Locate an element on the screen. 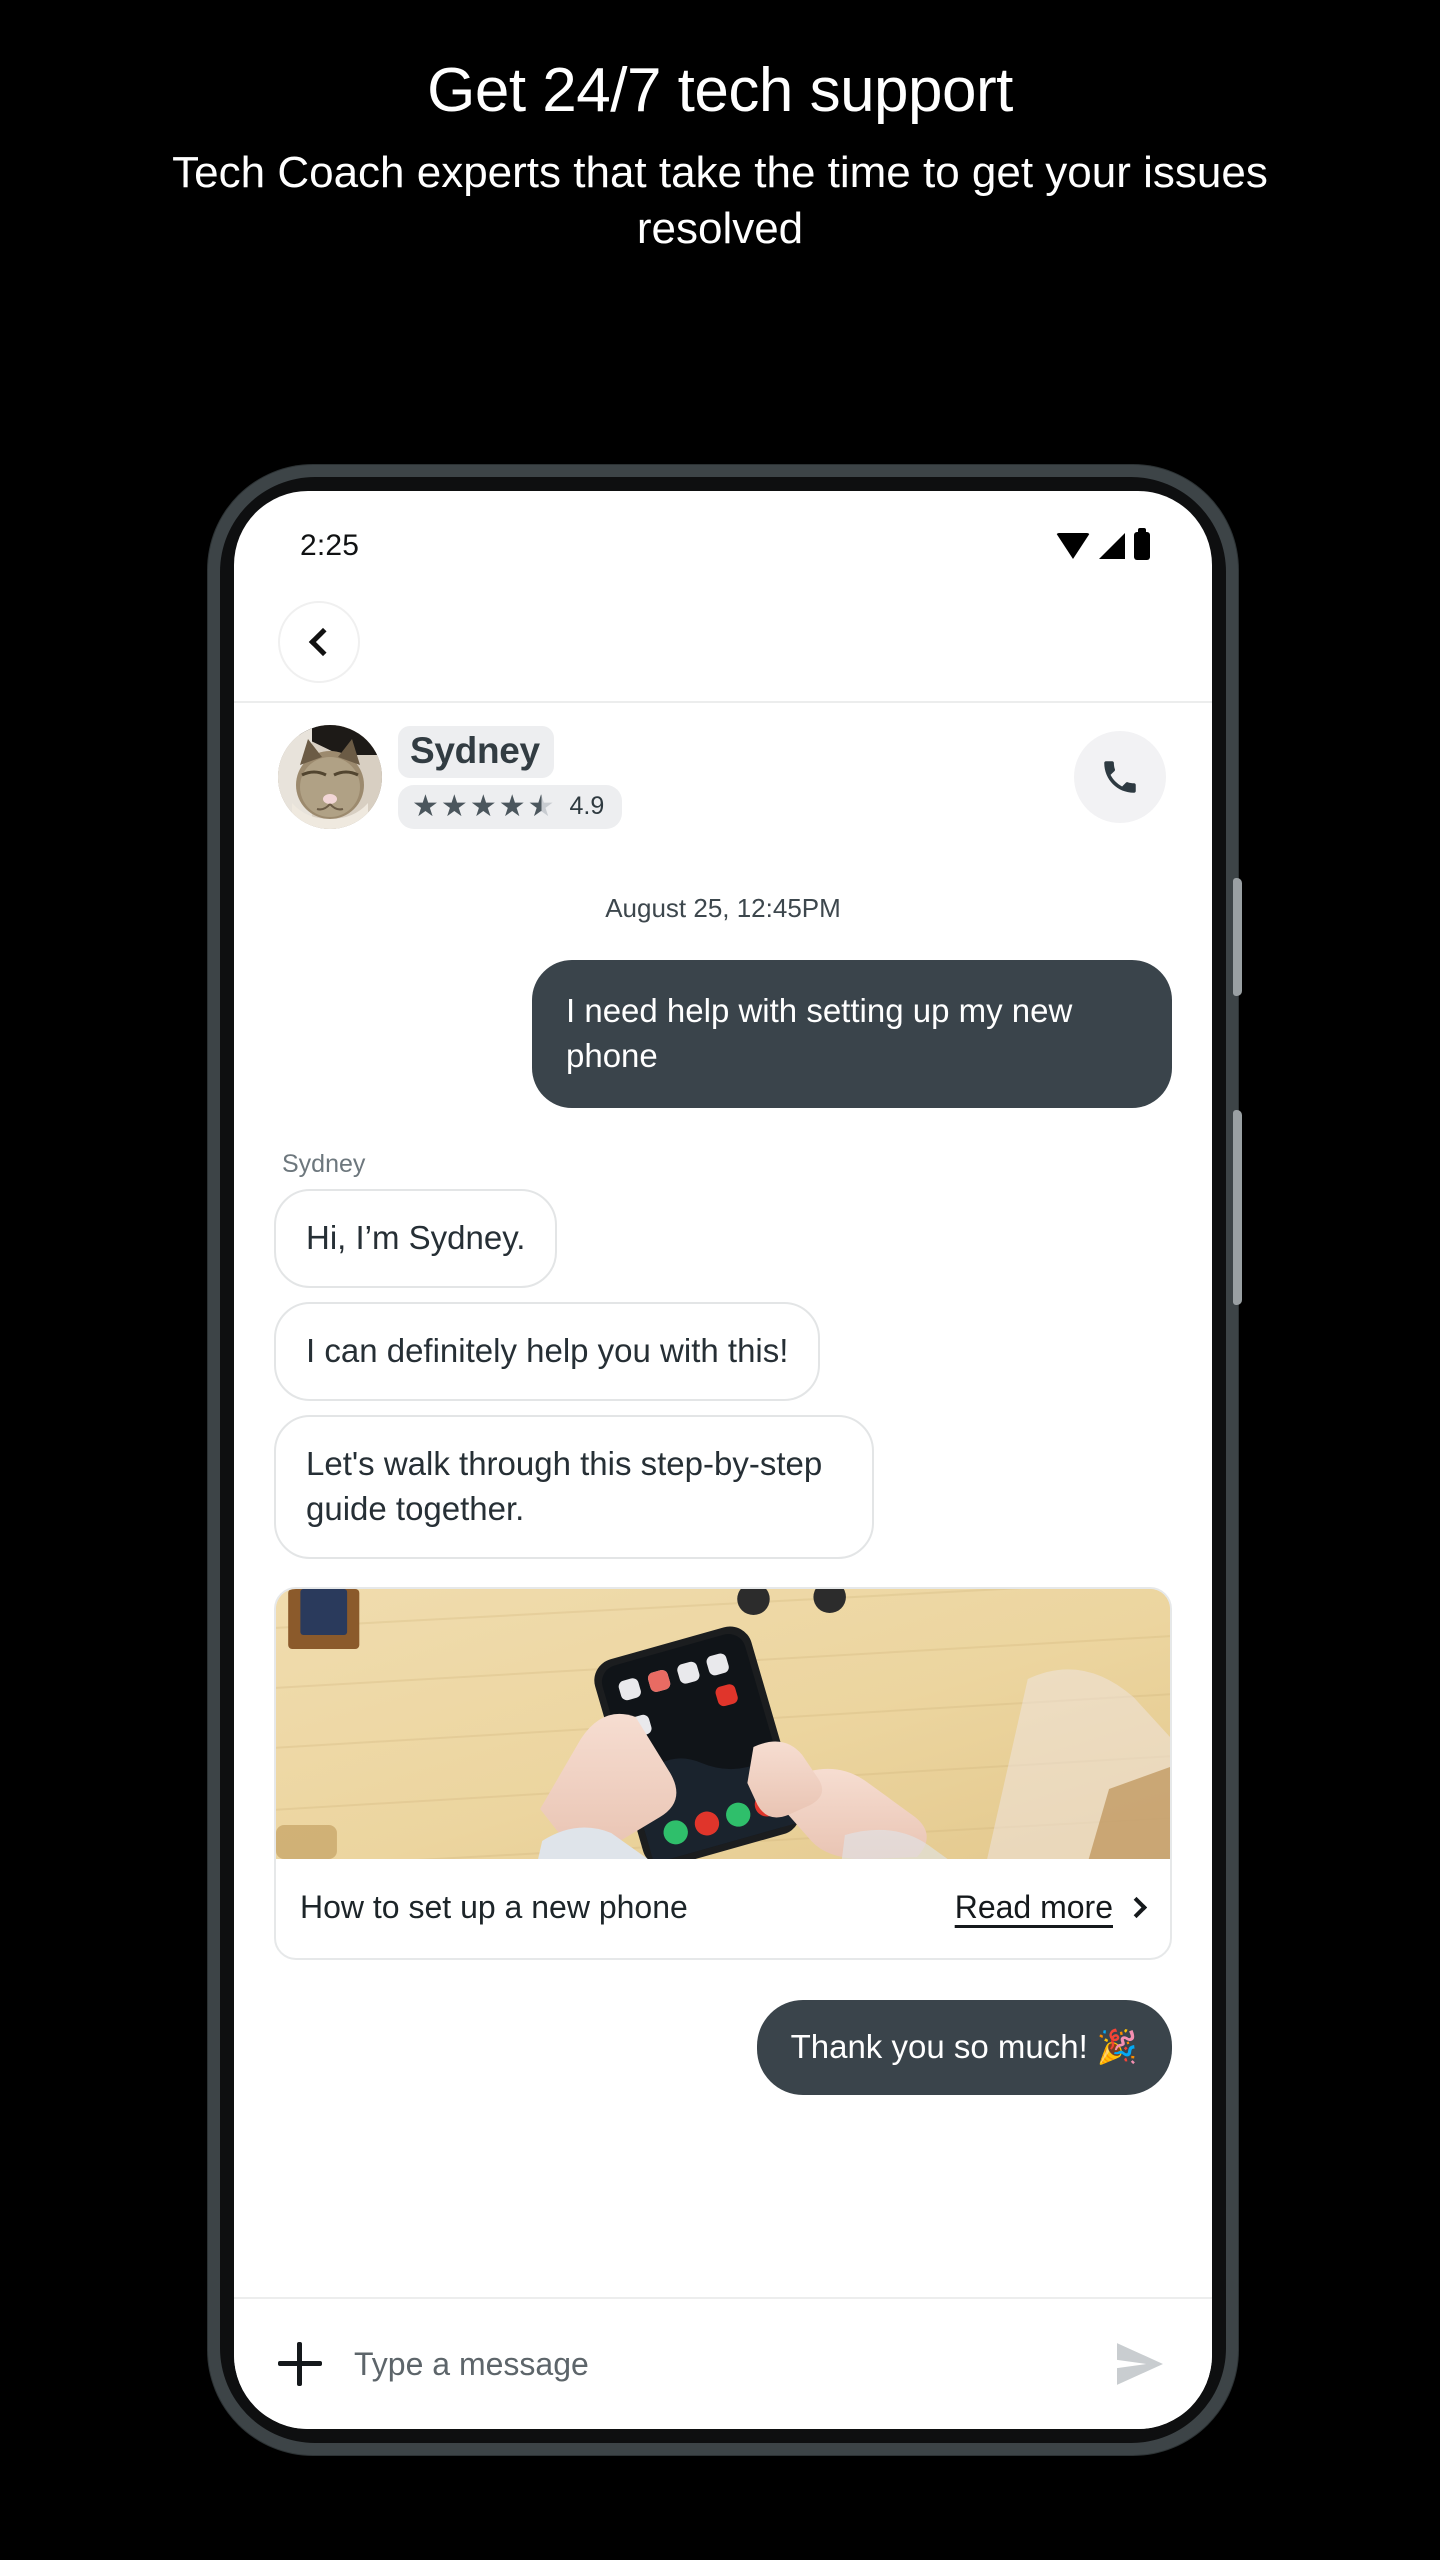  message-composer is located at coordinates (723, 2363).